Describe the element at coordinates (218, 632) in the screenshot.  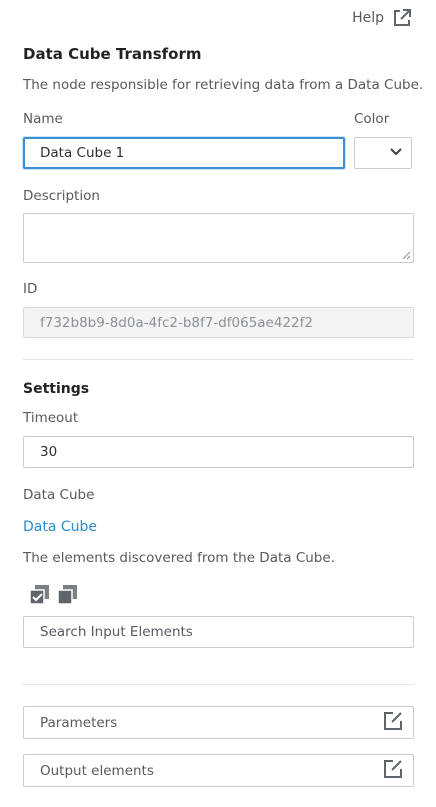
I see `search-input-elements: Search Input Elements` at that location.